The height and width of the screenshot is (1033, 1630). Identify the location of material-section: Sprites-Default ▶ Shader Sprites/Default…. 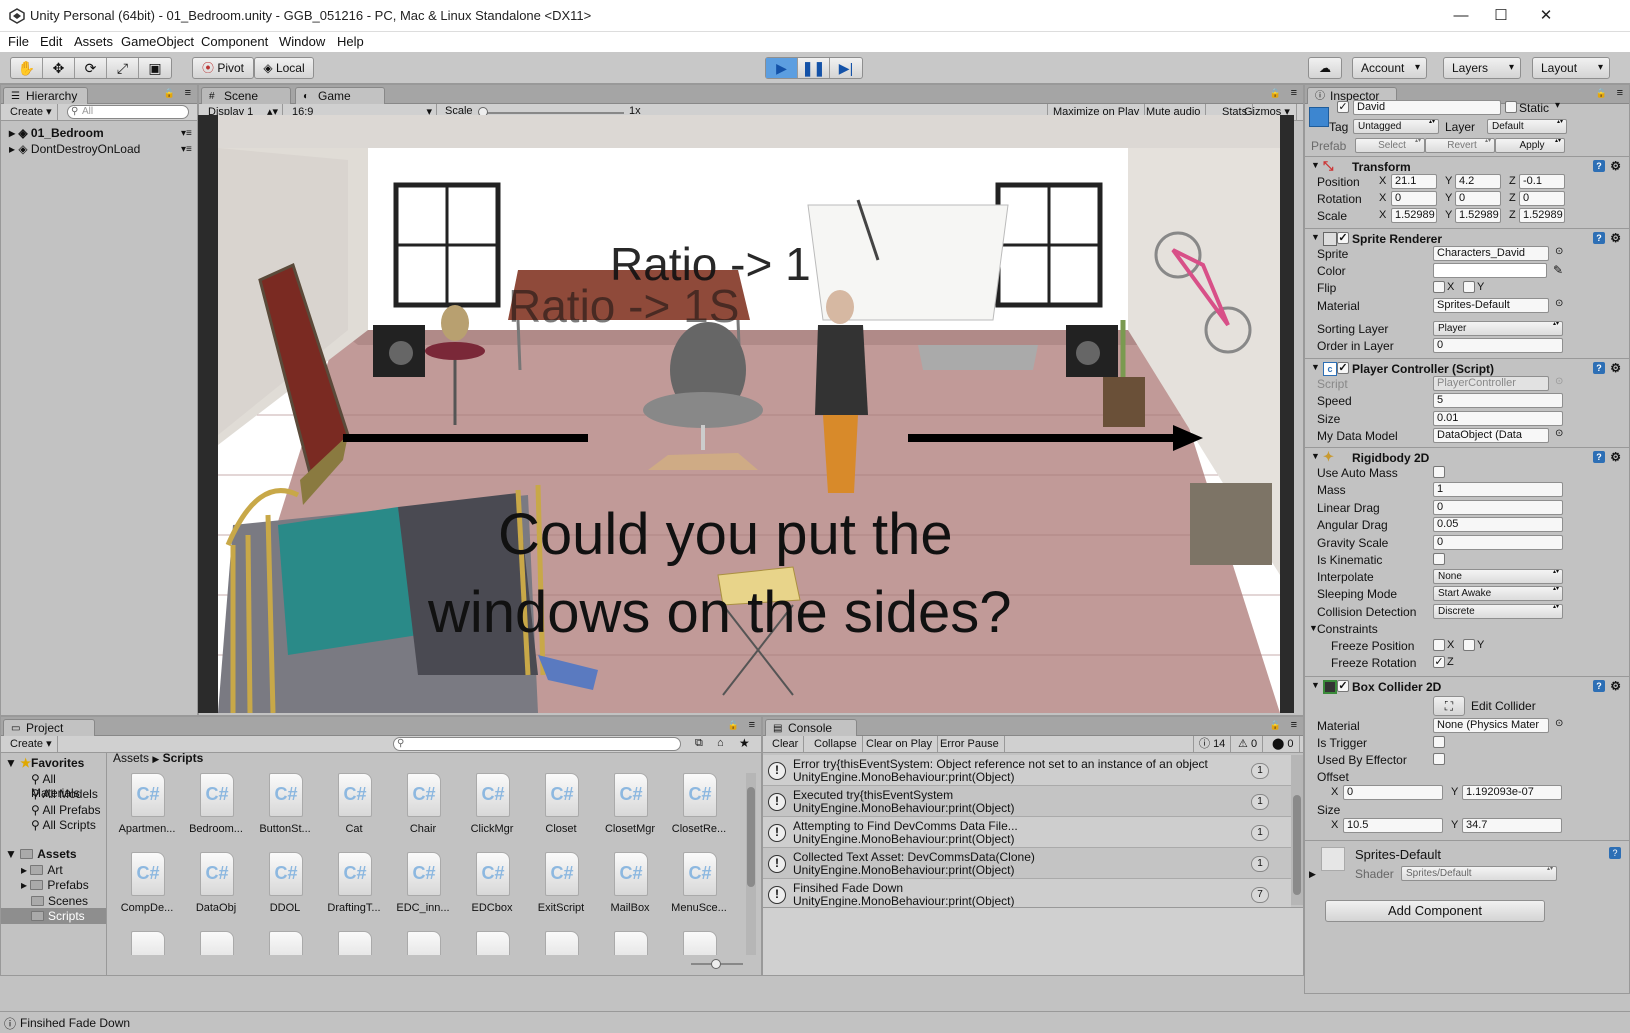
(1467, 862).